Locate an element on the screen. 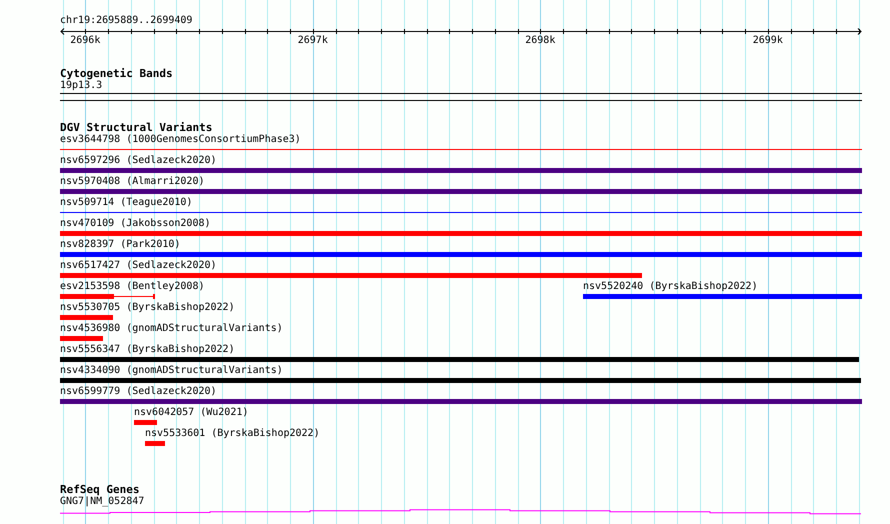  tick-label: 2697k is located at coordinates (313, 41).